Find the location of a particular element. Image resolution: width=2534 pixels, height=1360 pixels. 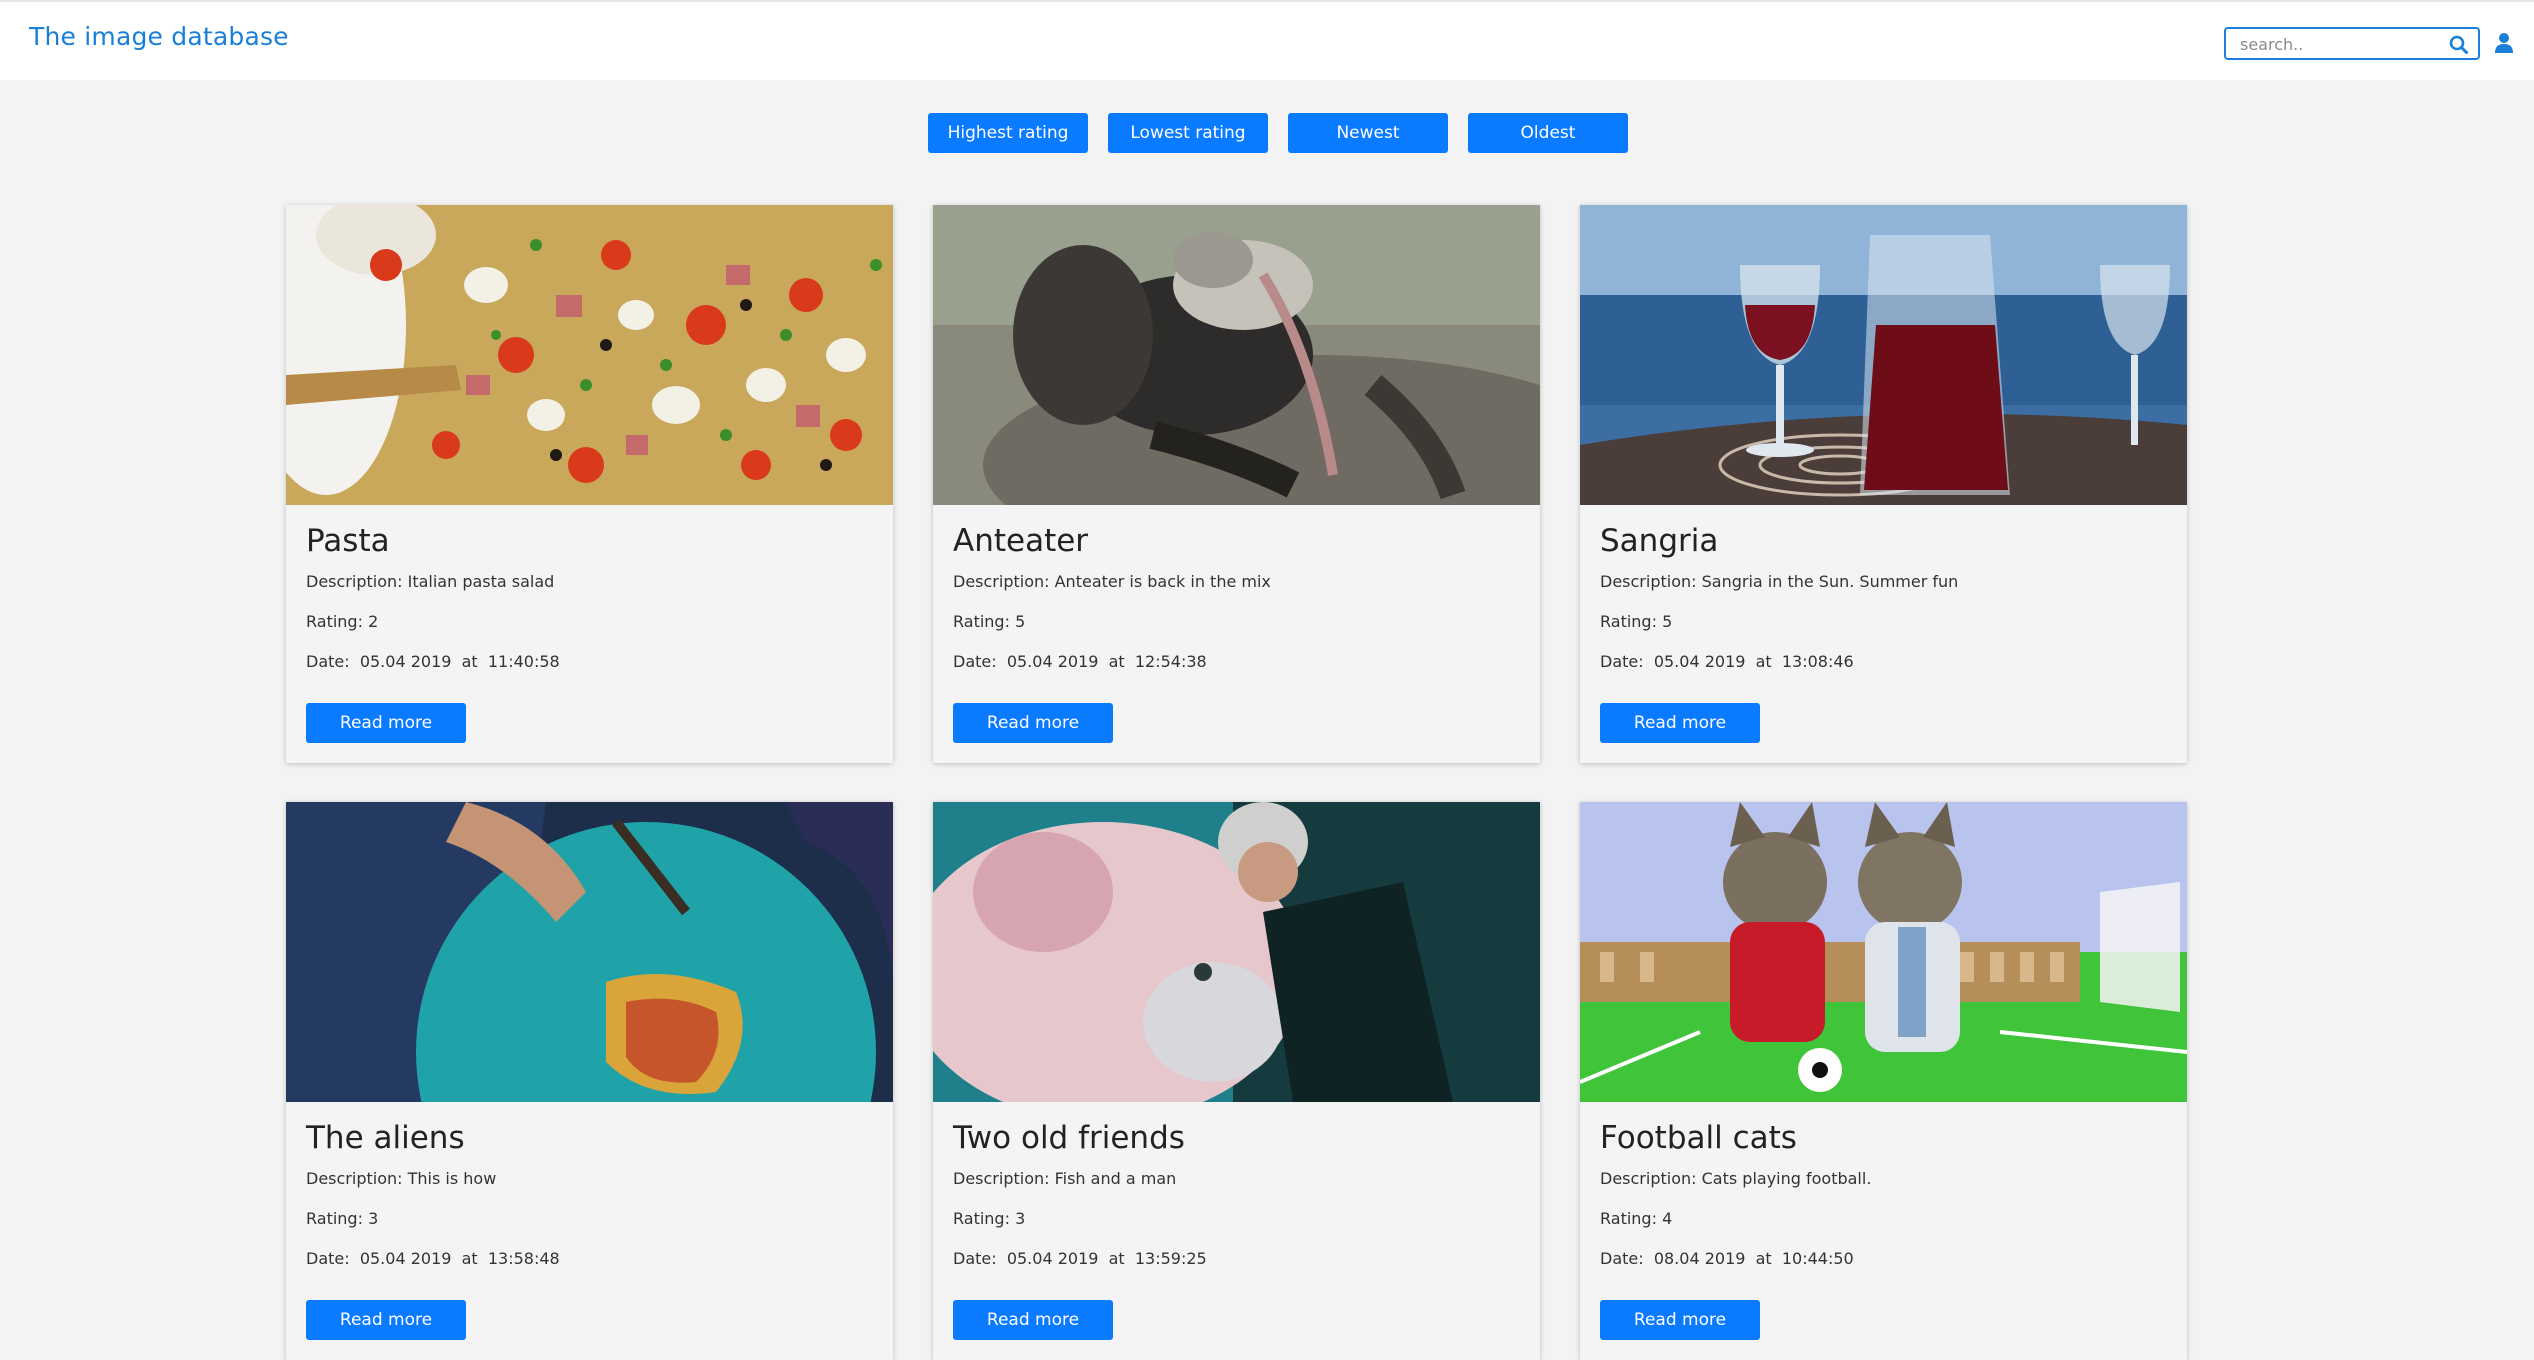

card-title: Pasta is located at coordinates (348, 541).